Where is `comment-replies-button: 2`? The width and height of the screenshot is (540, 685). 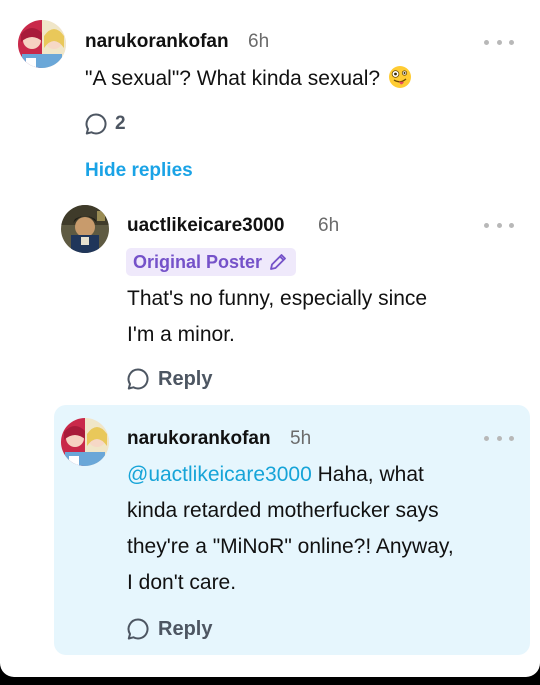
comment-replies-button: 2 is located at coordinates (105, 124).